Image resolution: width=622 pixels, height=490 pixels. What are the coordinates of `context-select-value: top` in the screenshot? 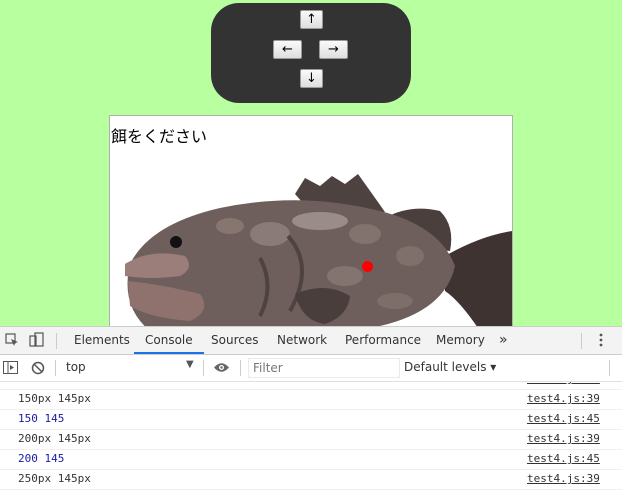 It's located at (76, 367).